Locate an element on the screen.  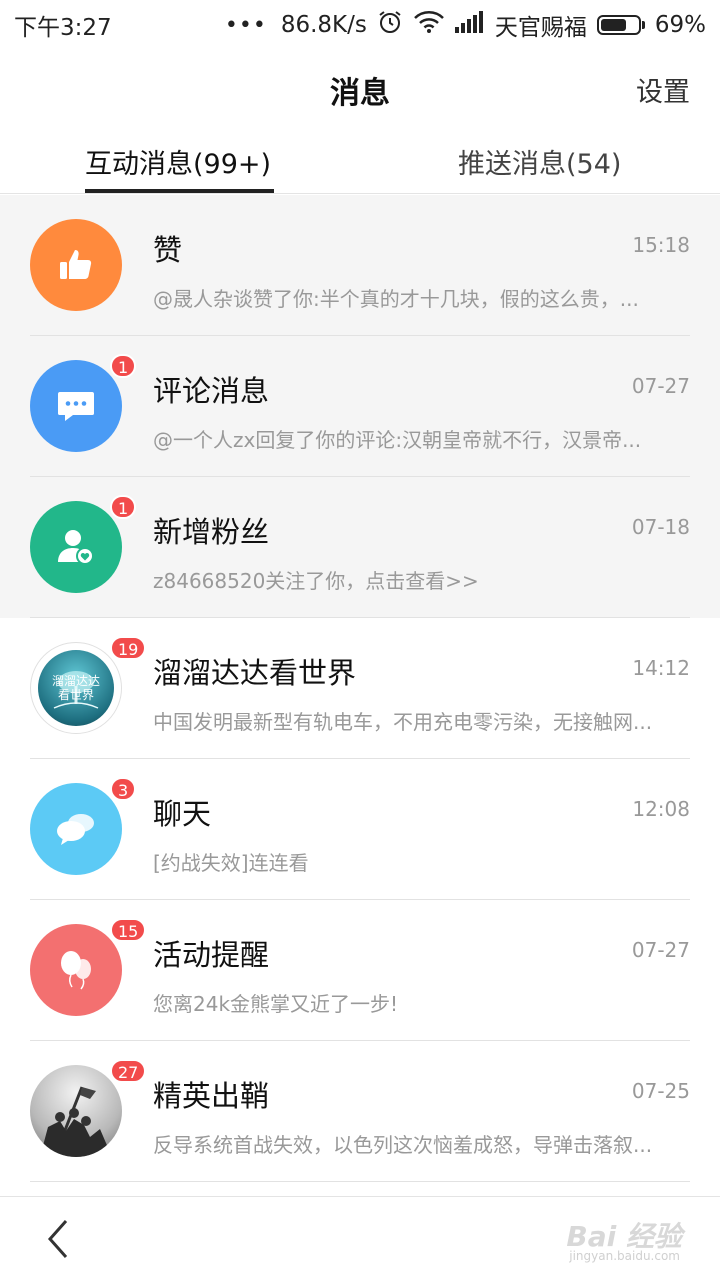
active-tab-indicator is located at coordinates (179, 191).